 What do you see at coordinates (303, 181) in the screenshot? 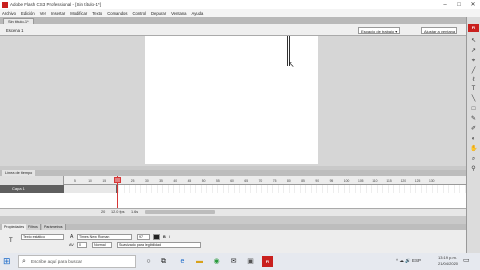
I see `timeline-tick-label: 85` at bounding box center [303, 181].